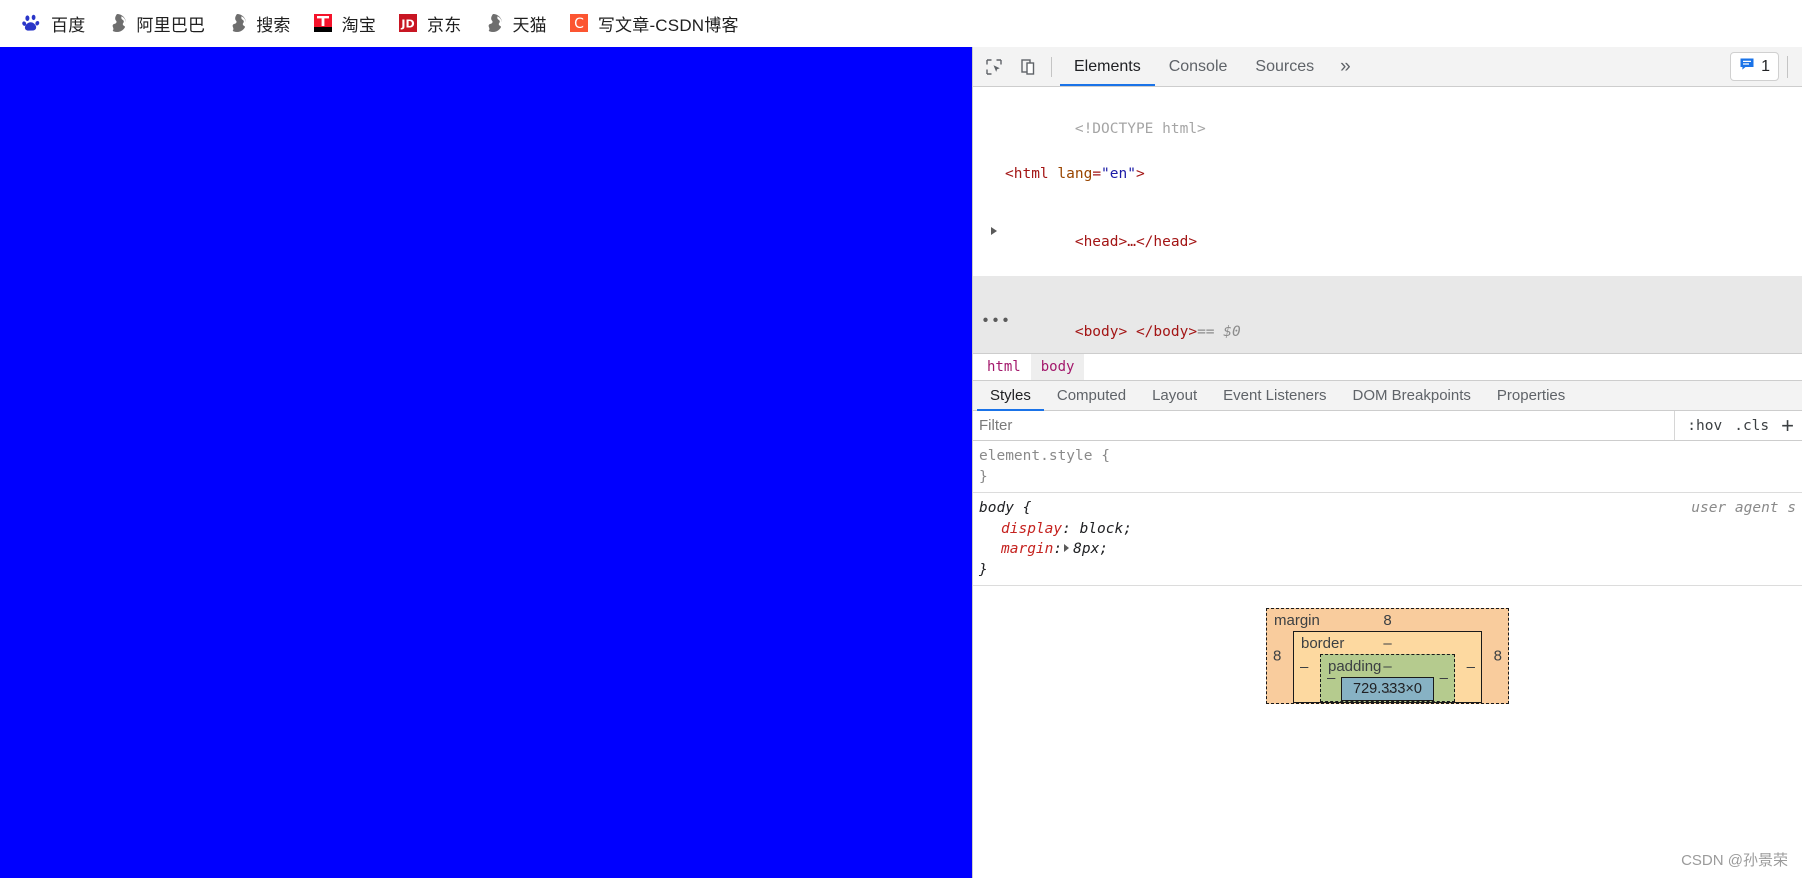 The width and height of the screenshot is (1802, 878). I want to click on property-name: margin, so click(1027, 549).